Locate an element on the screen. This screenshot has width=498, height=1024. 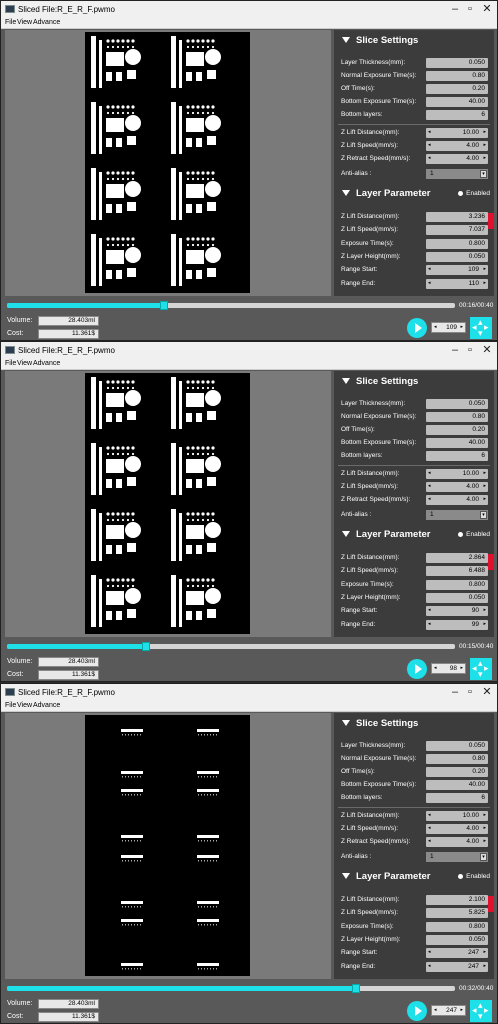
layer-spinbox: ◂ 109 ▸ is located at coordinates (448, 327).